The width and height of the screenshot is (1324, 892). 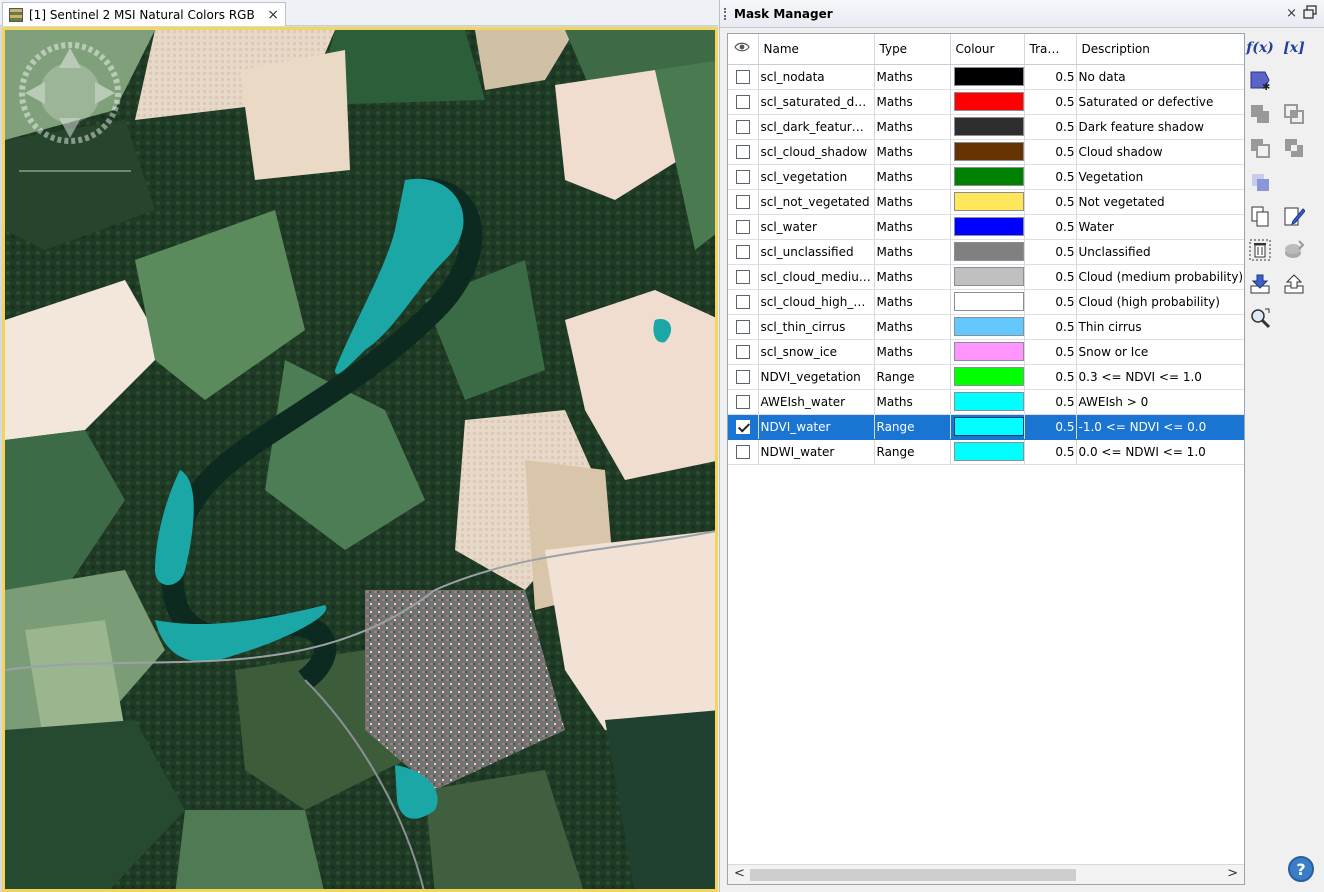 What do you see at coordinates (75, 171) in the screenshot?
I see `zoom-slider` at bounding box center [75, 171].